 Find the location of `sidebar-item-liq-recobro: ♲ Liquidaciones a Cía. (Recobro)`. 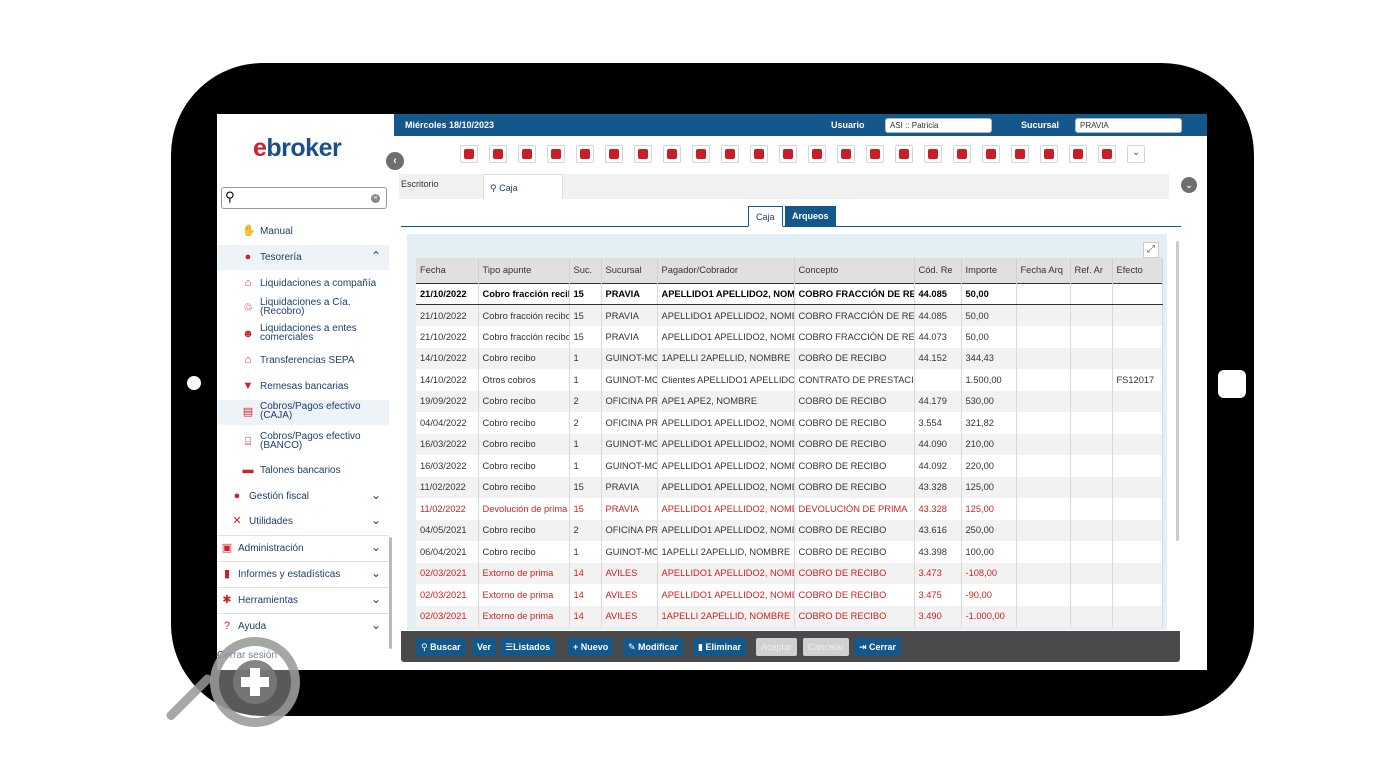

sidebar-item-liq-recobro: ♲ Liquidaciones a Cía. (Recobro) is located at coordinates (303, 308).